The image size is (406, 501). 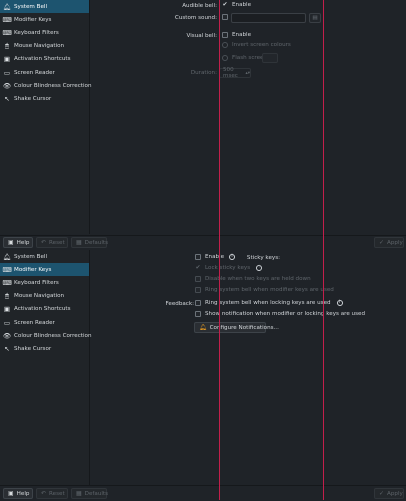 What do you see at coordinates (270, 58) in the screenshot?
I see `flash-color-swatch` at bounding box center [270, 58].